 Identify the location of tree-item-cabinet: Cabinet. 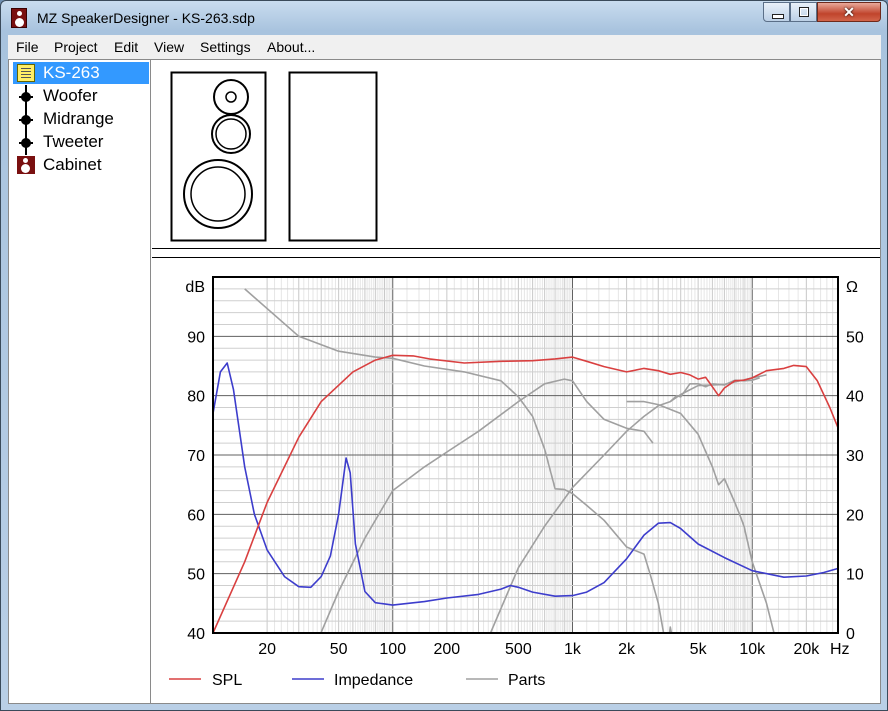
(81, 165).